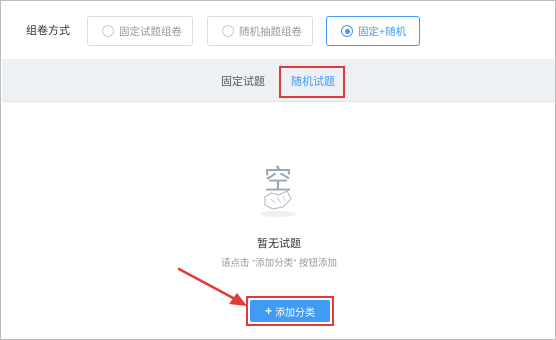  What do you see at coordinates (347, 31) in the screenshot?
I see `radio-selected-icon` at bounding box center [347, 31].